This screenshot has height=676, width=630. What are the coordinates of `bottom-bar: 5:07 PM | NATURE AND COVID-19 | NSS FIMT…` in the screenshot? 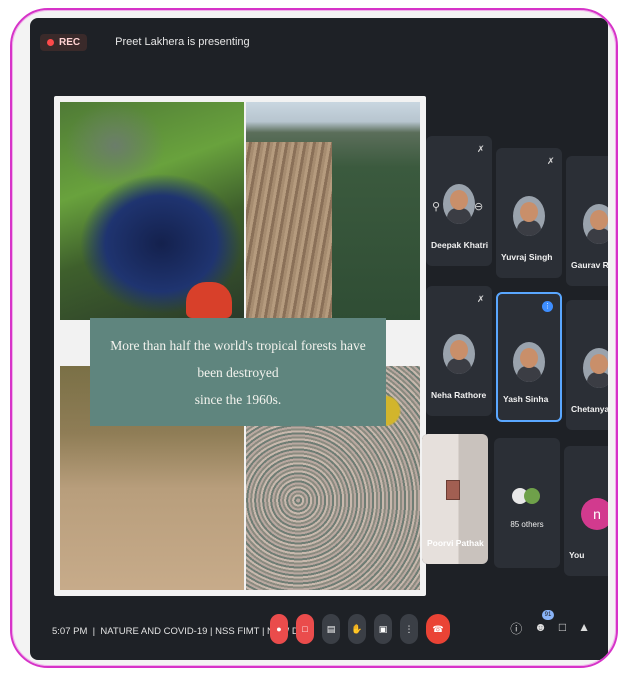 It's located at (319, 631).